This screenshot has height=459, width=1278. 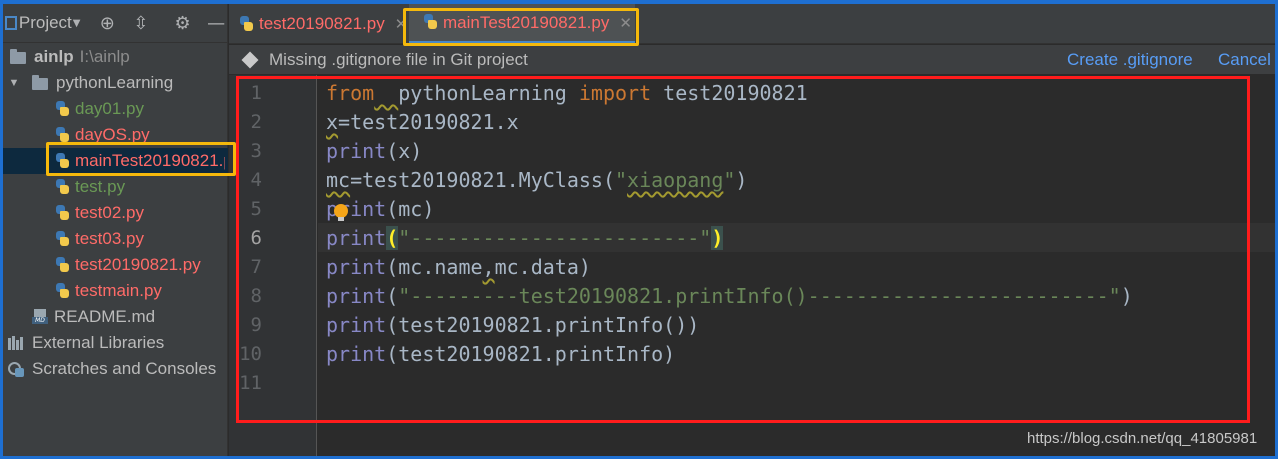 I want to click on view-dropdown-icon: ▼, so click(x=77, y=23).